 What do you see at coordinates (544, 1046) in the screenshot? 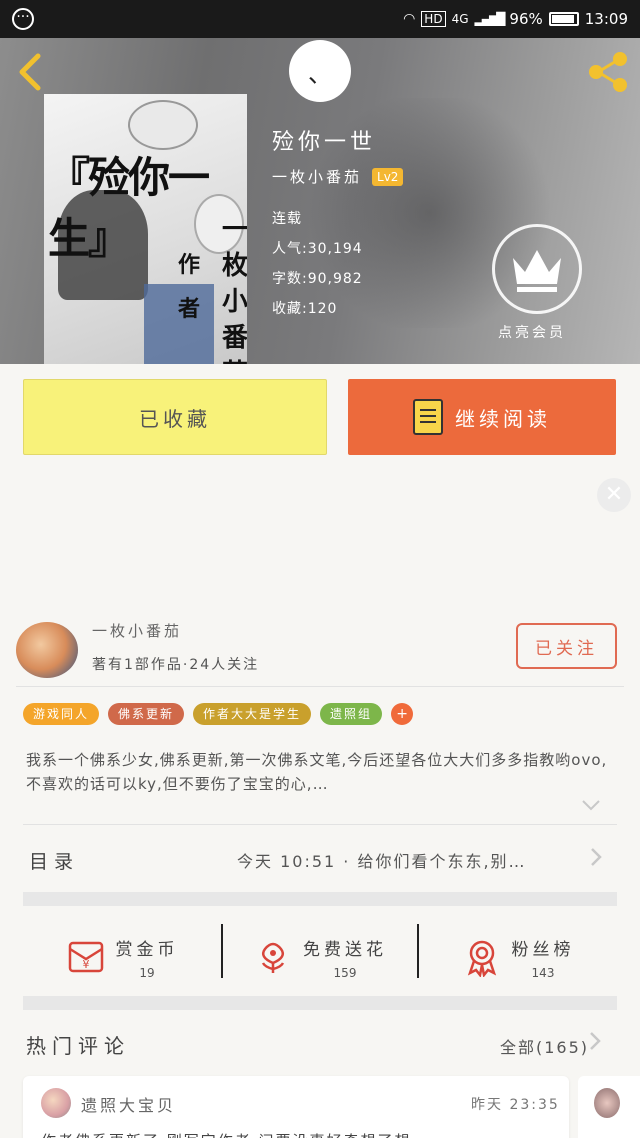
I see `all-comments-link: 全部(165)` at bounding box center [544, 1046].